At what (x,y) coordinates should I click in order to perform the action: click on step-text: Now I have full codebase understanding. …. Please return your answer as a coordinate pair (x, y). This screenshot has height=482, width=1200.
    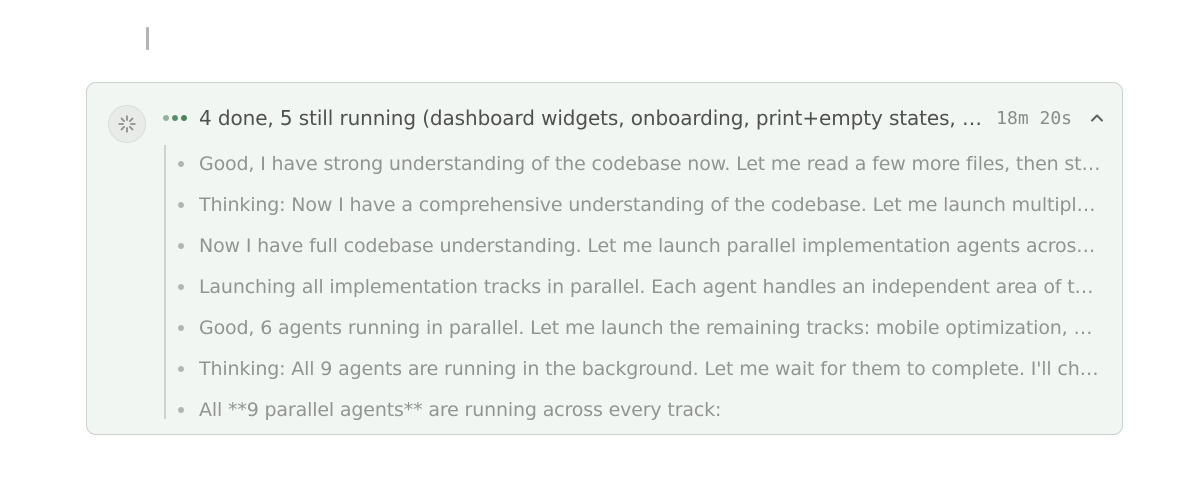
    Looking at the image, I should click on (650, 245).